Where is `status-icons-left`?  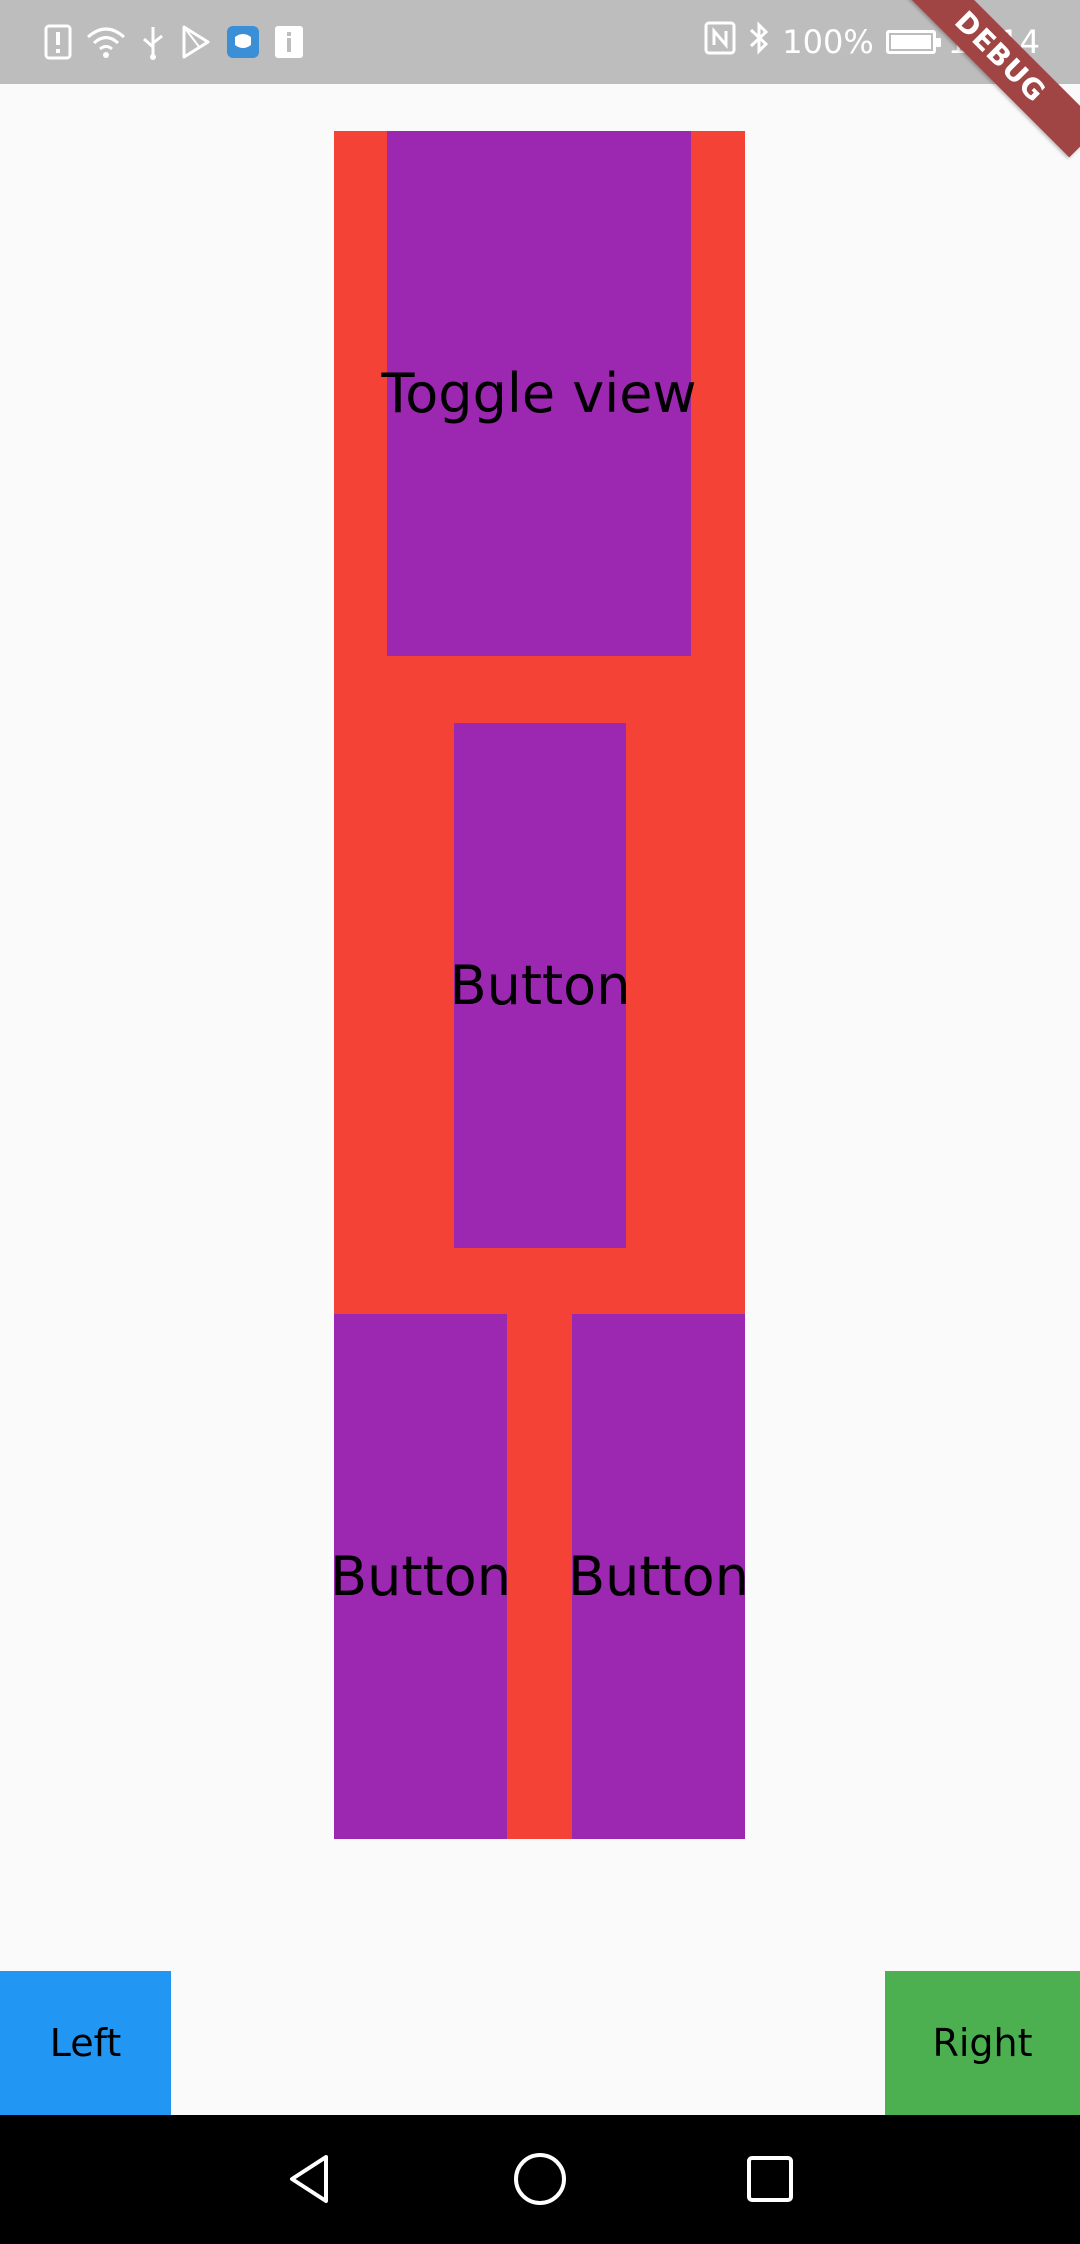
status-icons-left is located at coordinates (174, 42).